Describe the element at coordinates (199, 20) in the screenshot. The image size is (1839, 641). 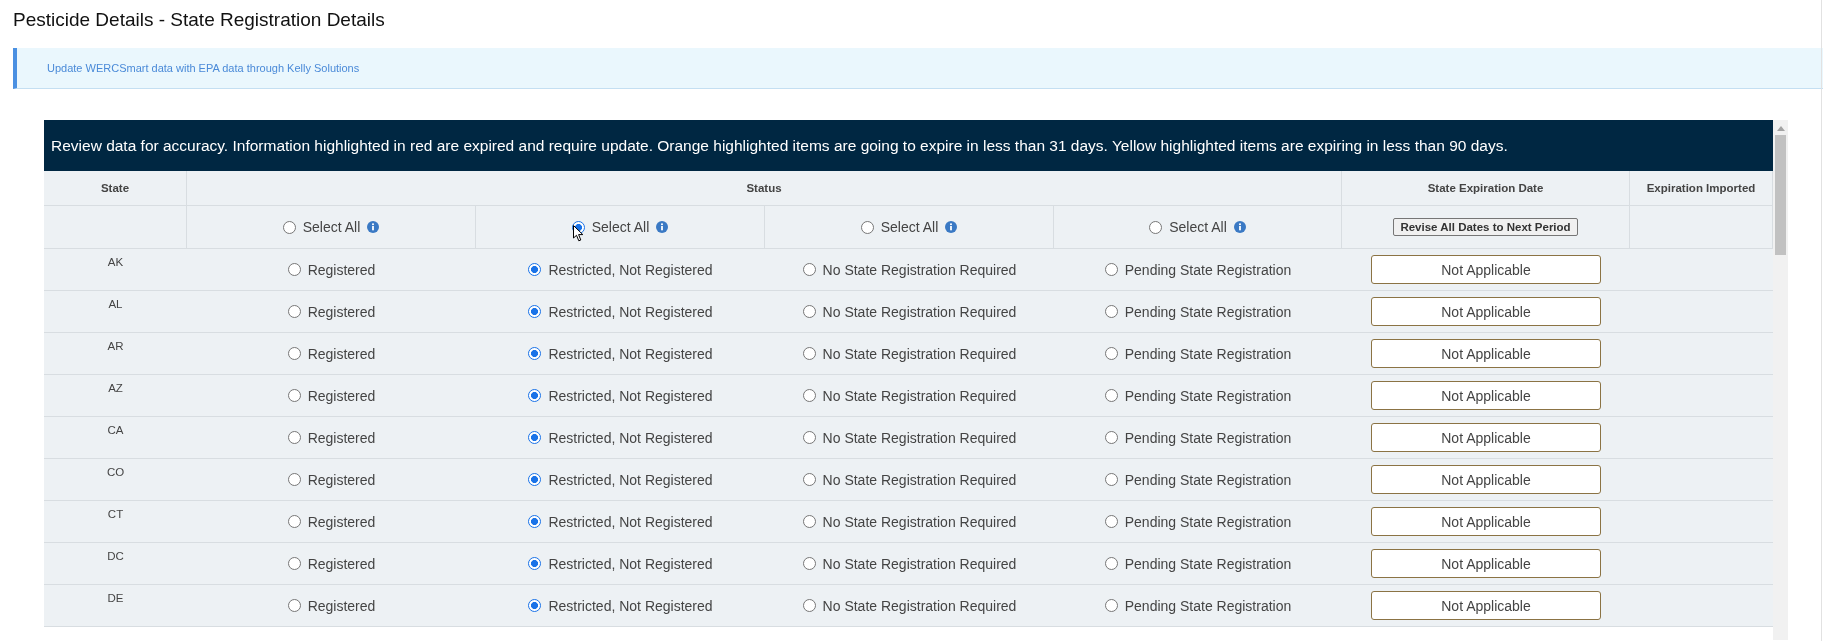
I see `page-title: Pesticide Details - State Registration Details` at that location.